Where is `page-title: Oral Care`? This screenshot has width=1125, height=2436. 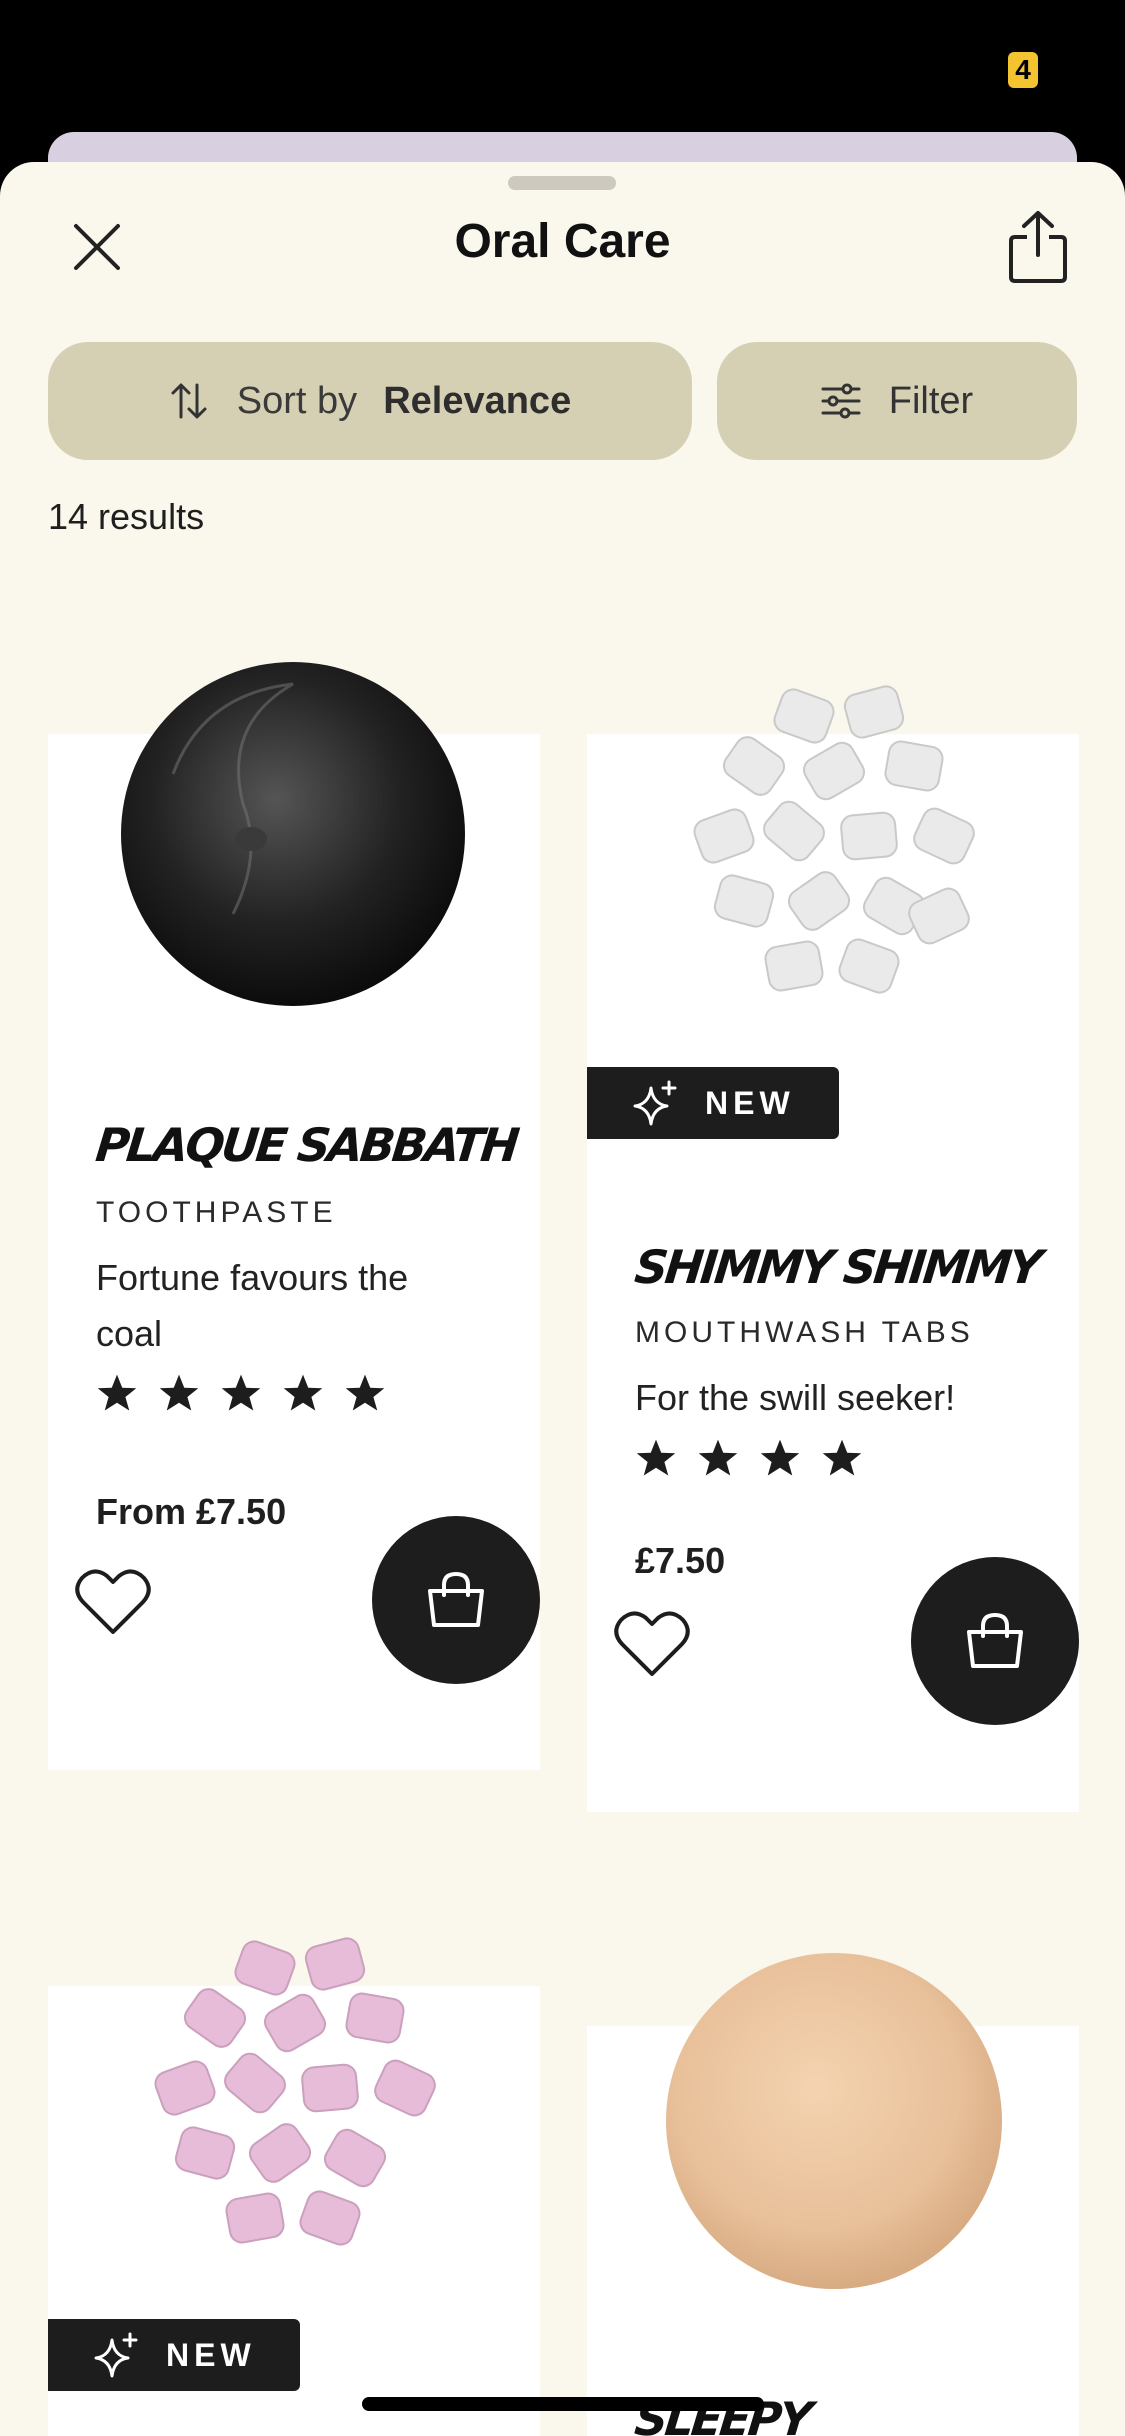
page-title: Oral Care is located at coordinates (562, 241).